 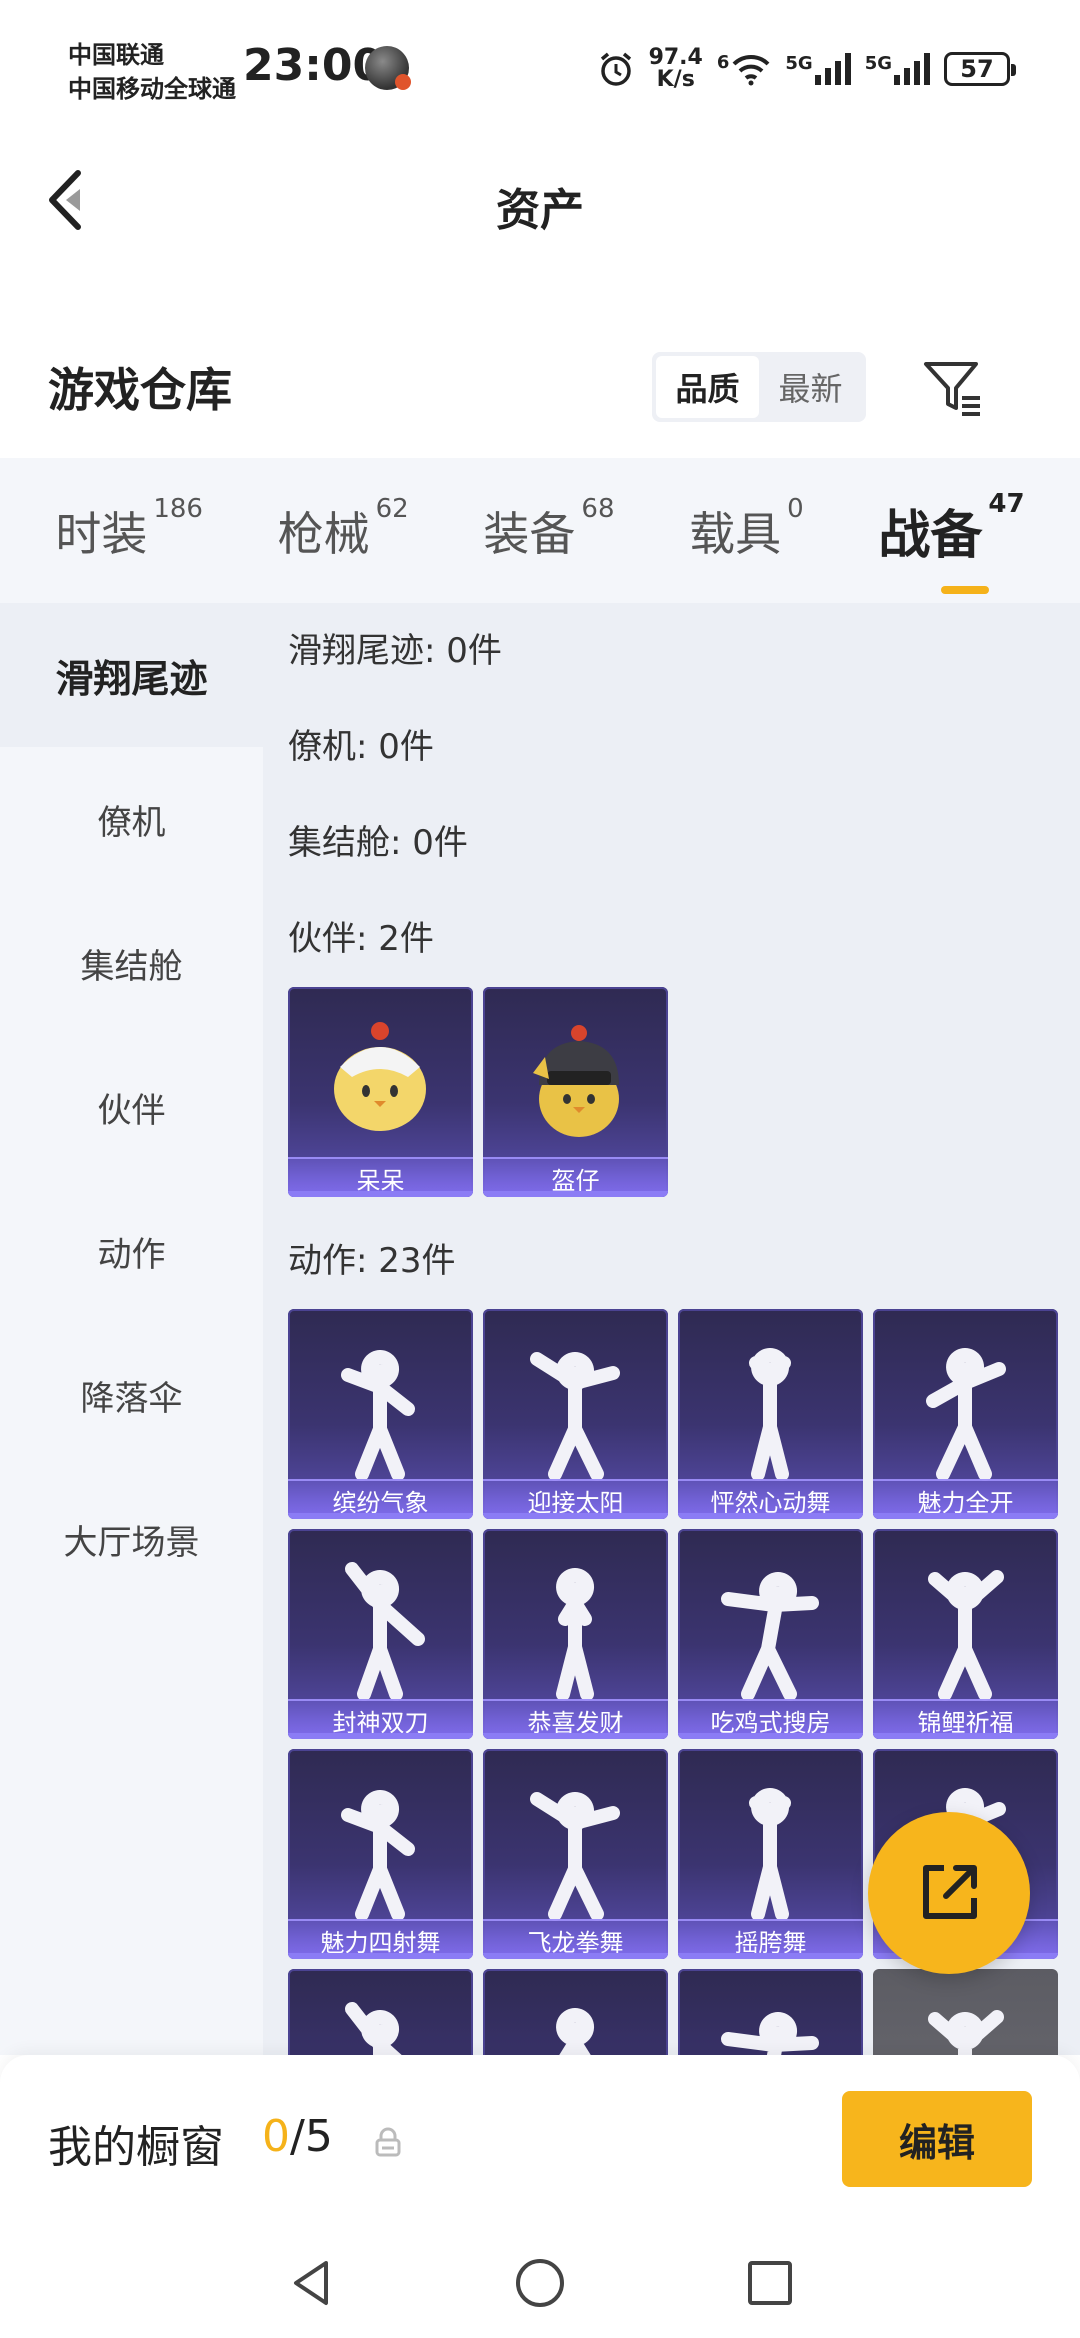 I want to click on alarm-icon, so click(x=615, y=69).